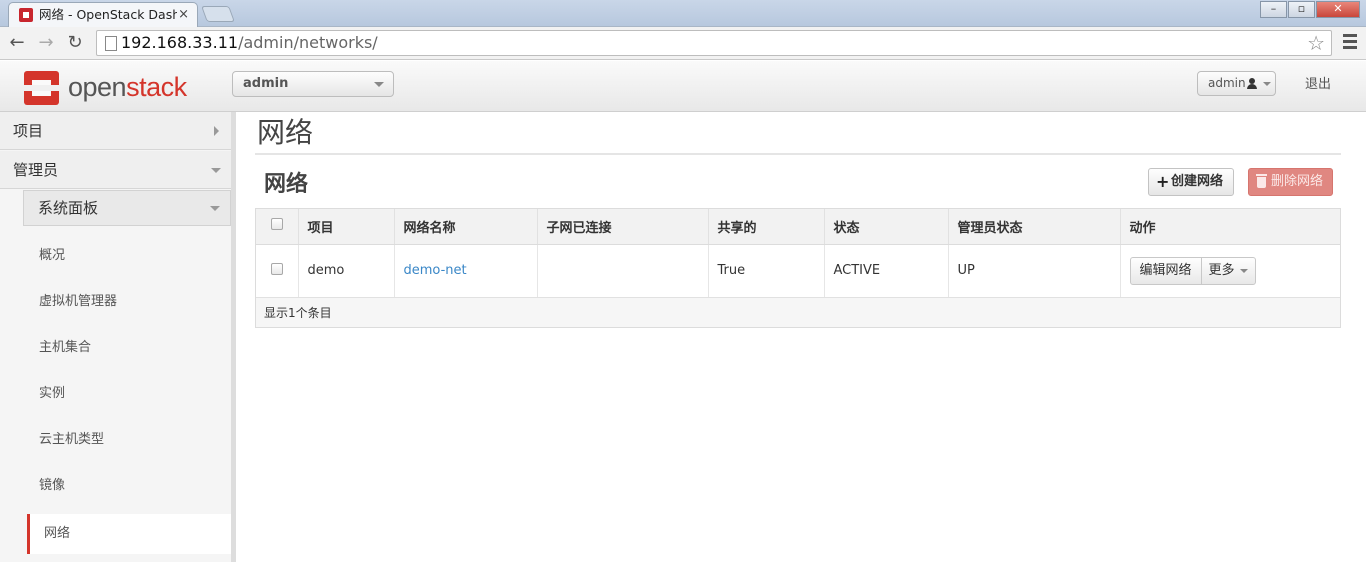 This screenshot has width=1366, height=562. What do you see at coordinates (623, 227) in the screenshot?
I see `column-header-subnets: 子网已连接` at bounding box center [623, 227].